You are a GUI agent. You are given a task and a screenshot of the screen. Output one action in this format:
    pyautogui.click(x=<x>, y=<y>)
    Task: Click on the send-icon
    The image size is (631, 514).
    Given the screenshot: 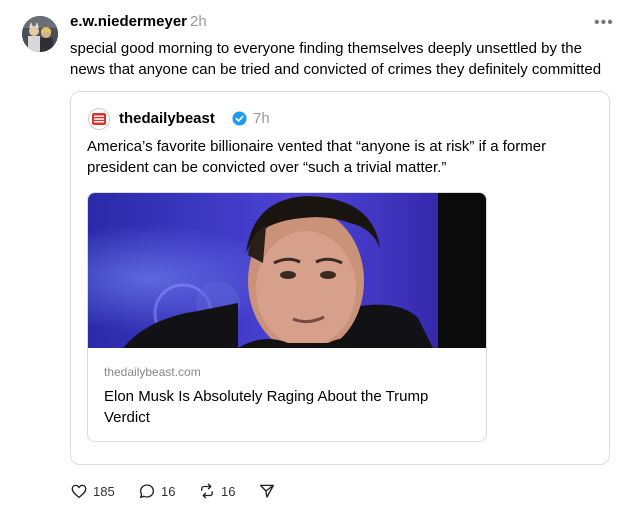 What is the action you would take?
    pyautogui.click(x=267, y=491)
    